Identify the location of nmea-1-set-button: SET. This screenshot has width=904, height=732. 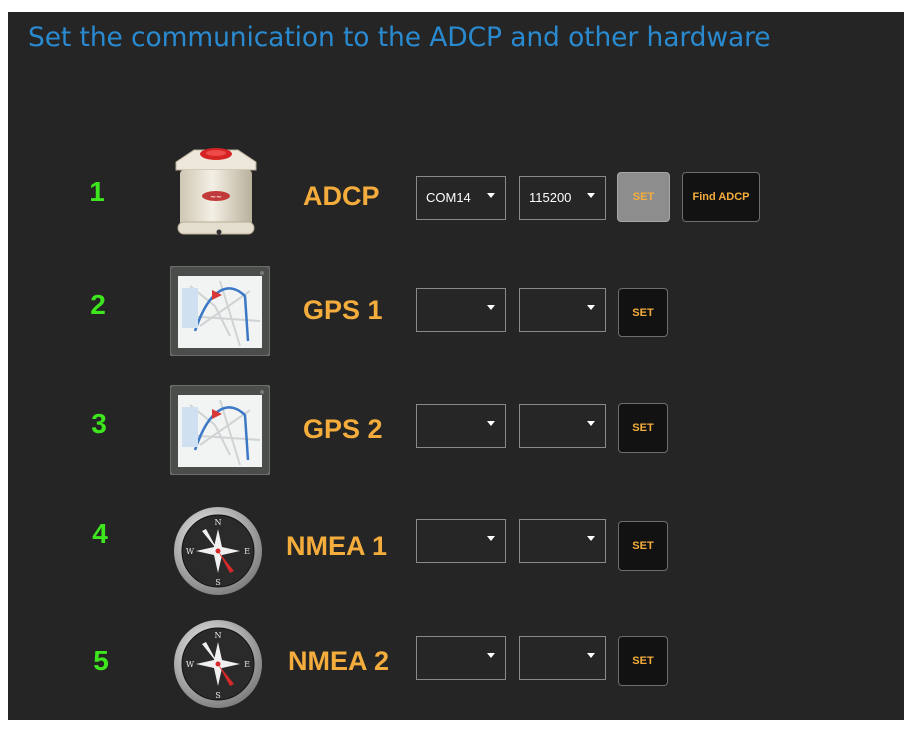
(643, 546).